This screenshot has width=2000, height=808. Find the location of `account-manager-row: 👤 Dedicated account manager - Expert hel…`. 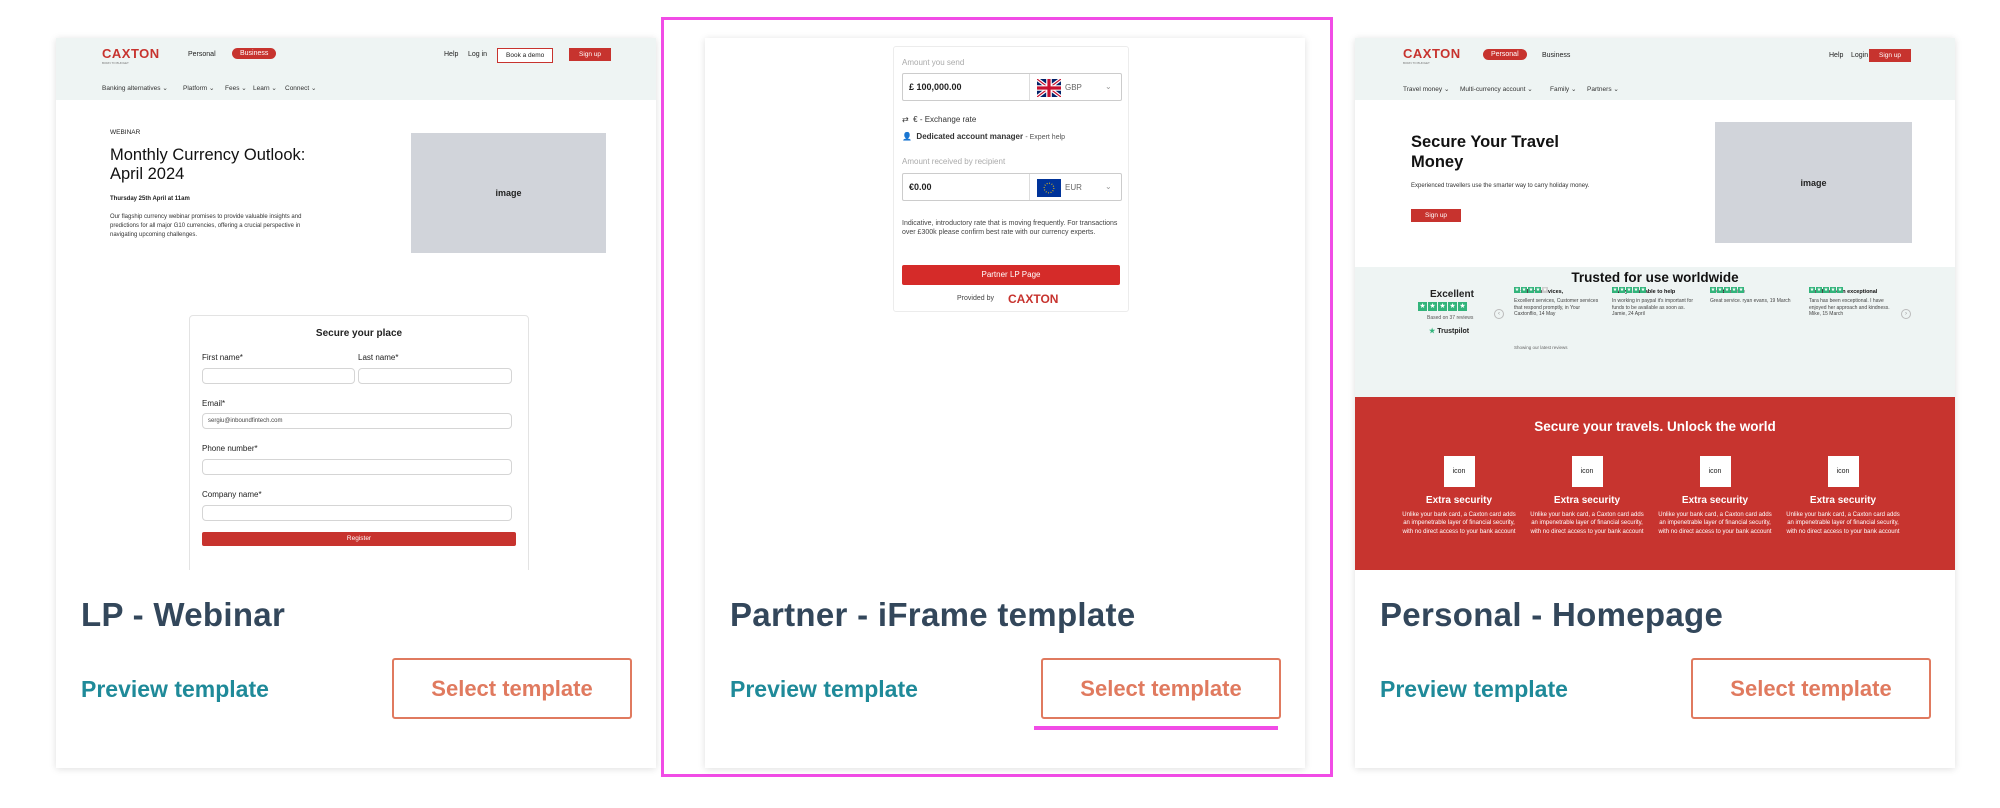

account-manager-row: 👤 Dedicated account manager - Expert hel… is located at coordinates (984, 136).